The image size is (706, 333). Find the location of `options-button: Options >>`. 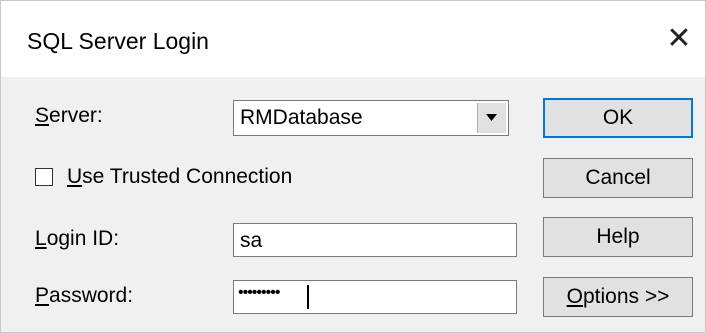

options-button: Options >> is located at coordinates (618, 297).